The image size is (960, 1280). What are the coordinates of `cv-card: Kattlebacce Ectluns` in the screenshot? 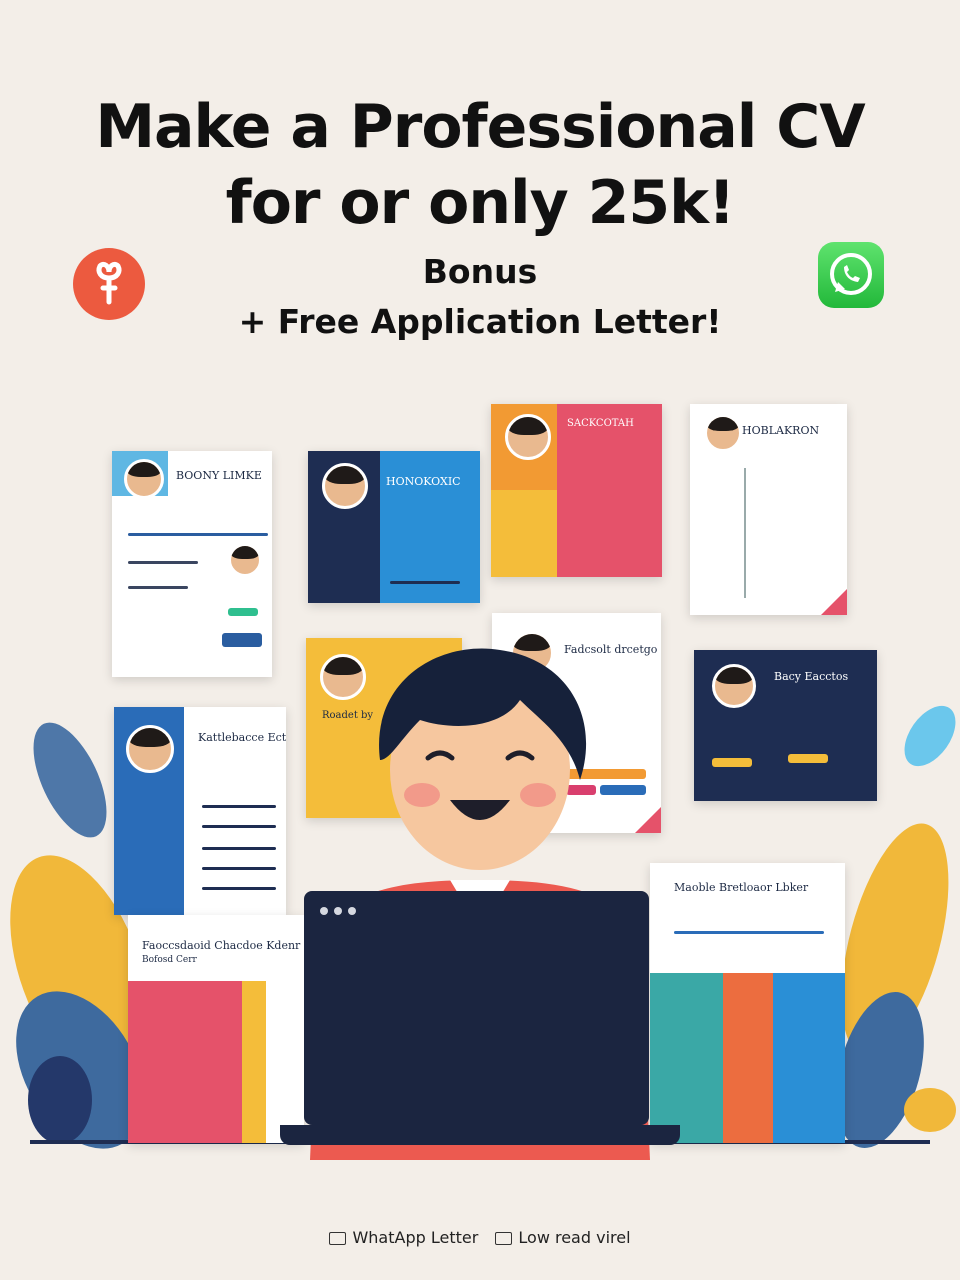 It's located at (200, 811).